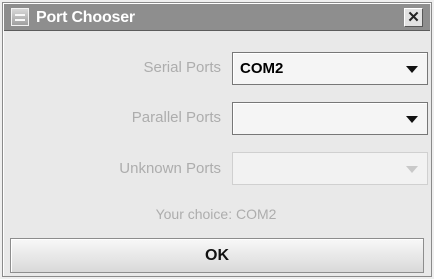 Image resolution: width=434 pixels, height=279 pixels. Describe the element at coordinates (176, 117) in the screenshot. I see `parallel-ports-label: Parallel Ports` at that location.